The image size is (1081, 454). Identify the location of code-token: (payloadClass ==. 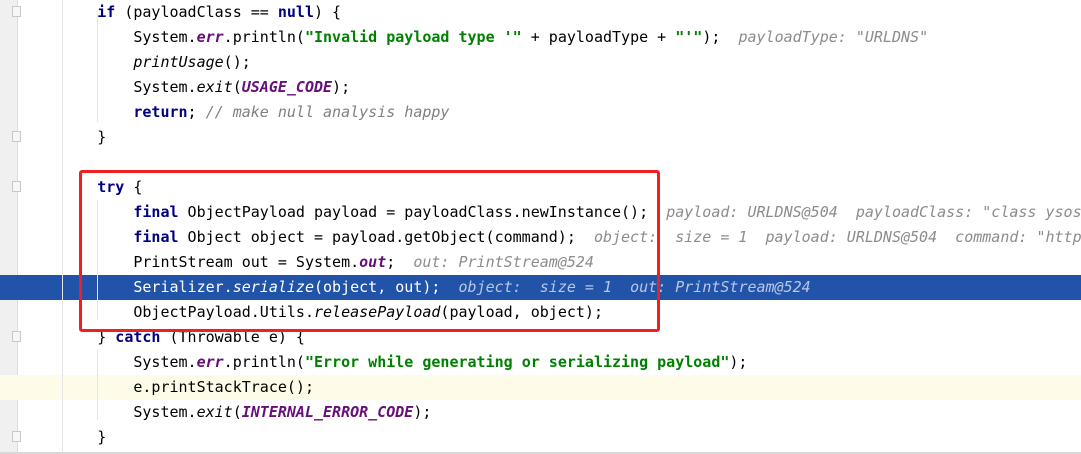
(196, 12).